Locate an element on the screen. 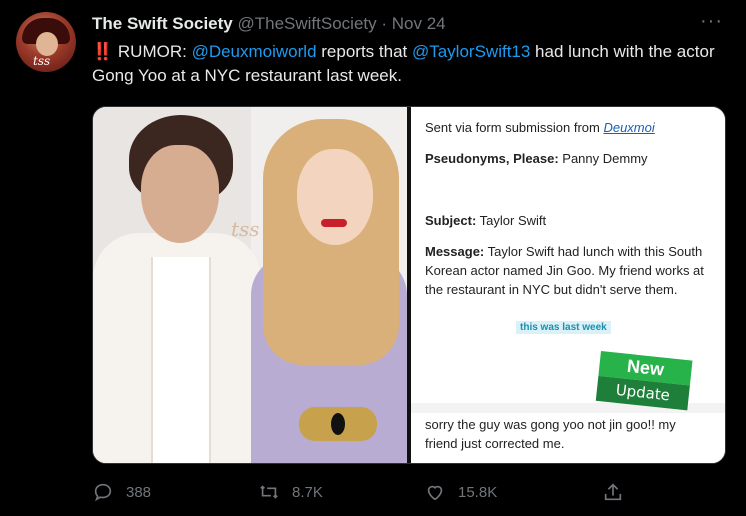  heart-icon is located at coordinates (435, 493).